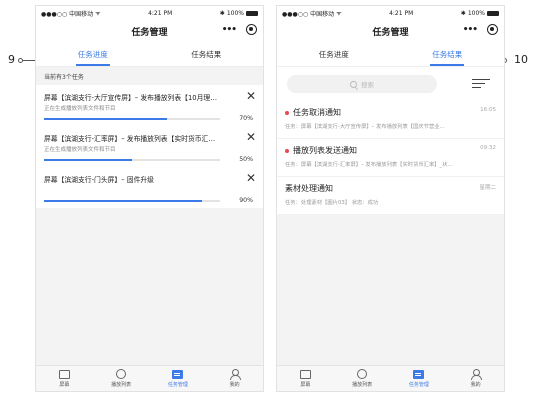 The width and height of the screenshot is (542, 398). Describe the element at coordinates (246, 118) in the screenshot. I see `progress-percent: 70%` at that location.